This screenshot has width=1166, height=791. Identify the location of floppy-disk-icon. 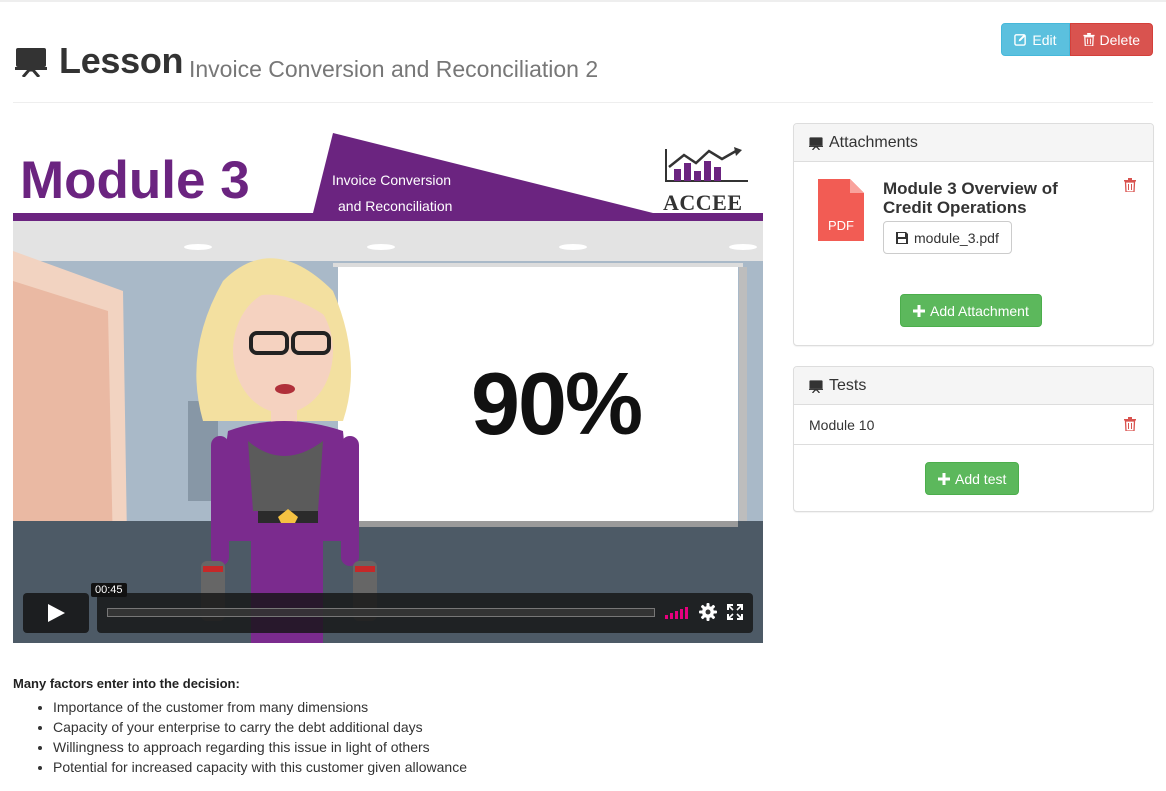
(902, 237).